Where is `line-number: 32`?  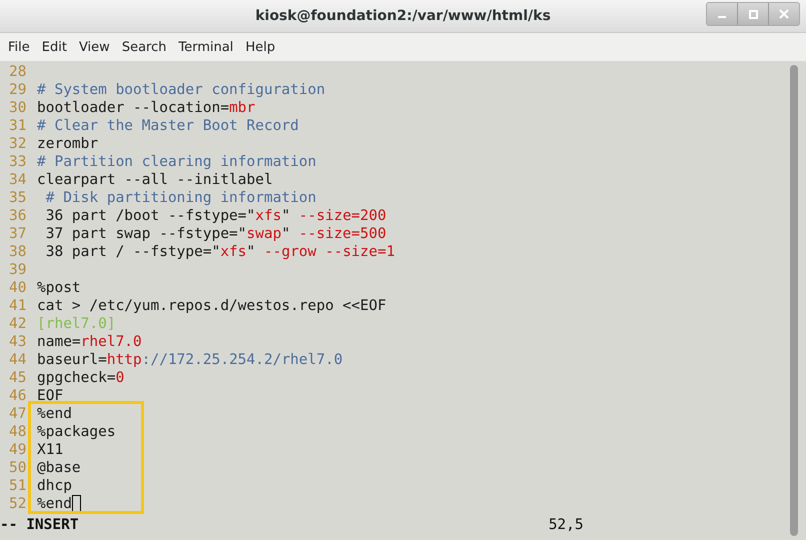
line-number: 32 is located at coordinates (18, 144).